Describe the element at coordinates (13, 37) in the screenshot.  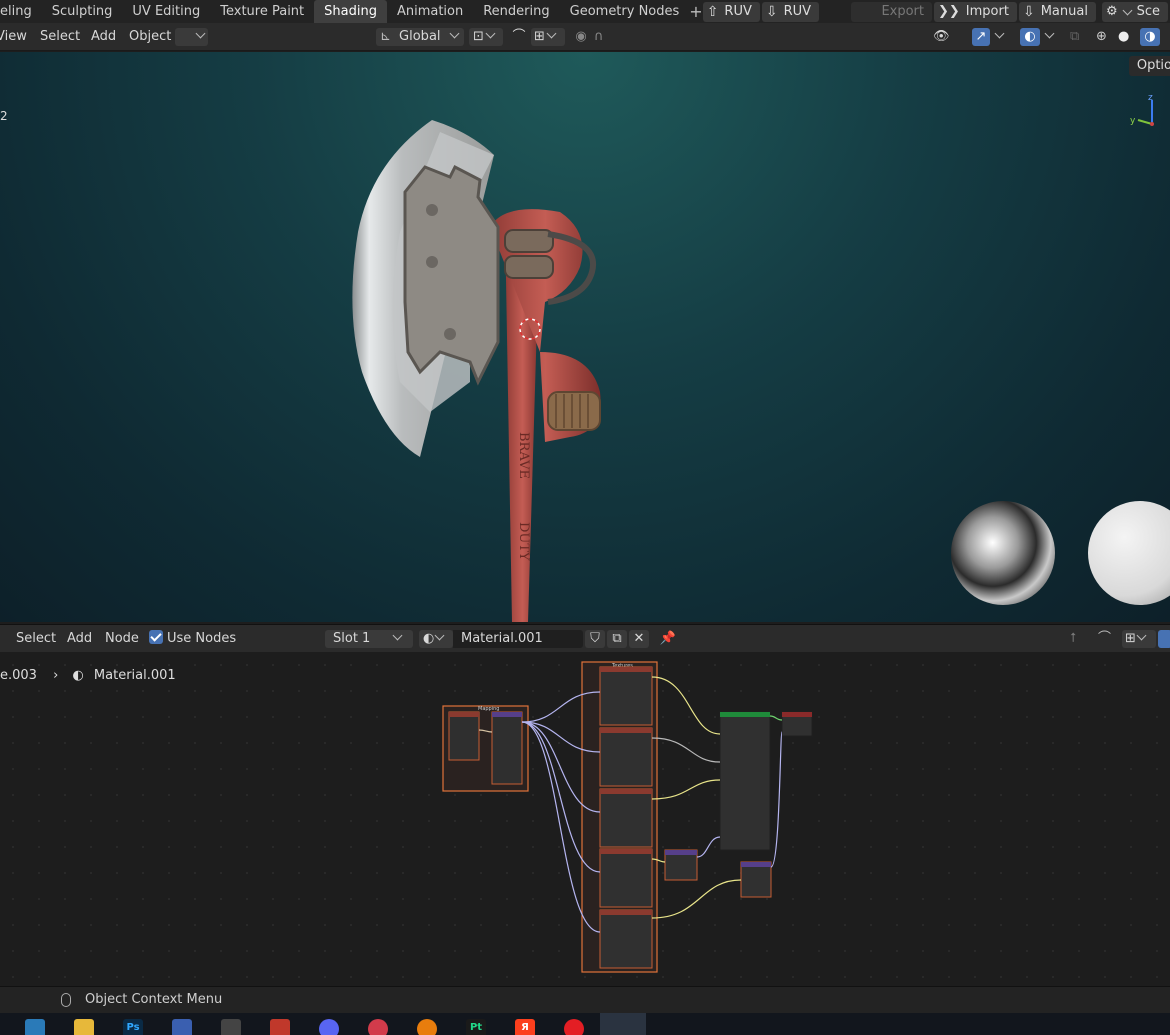
I see `view-menu: View` at that location.